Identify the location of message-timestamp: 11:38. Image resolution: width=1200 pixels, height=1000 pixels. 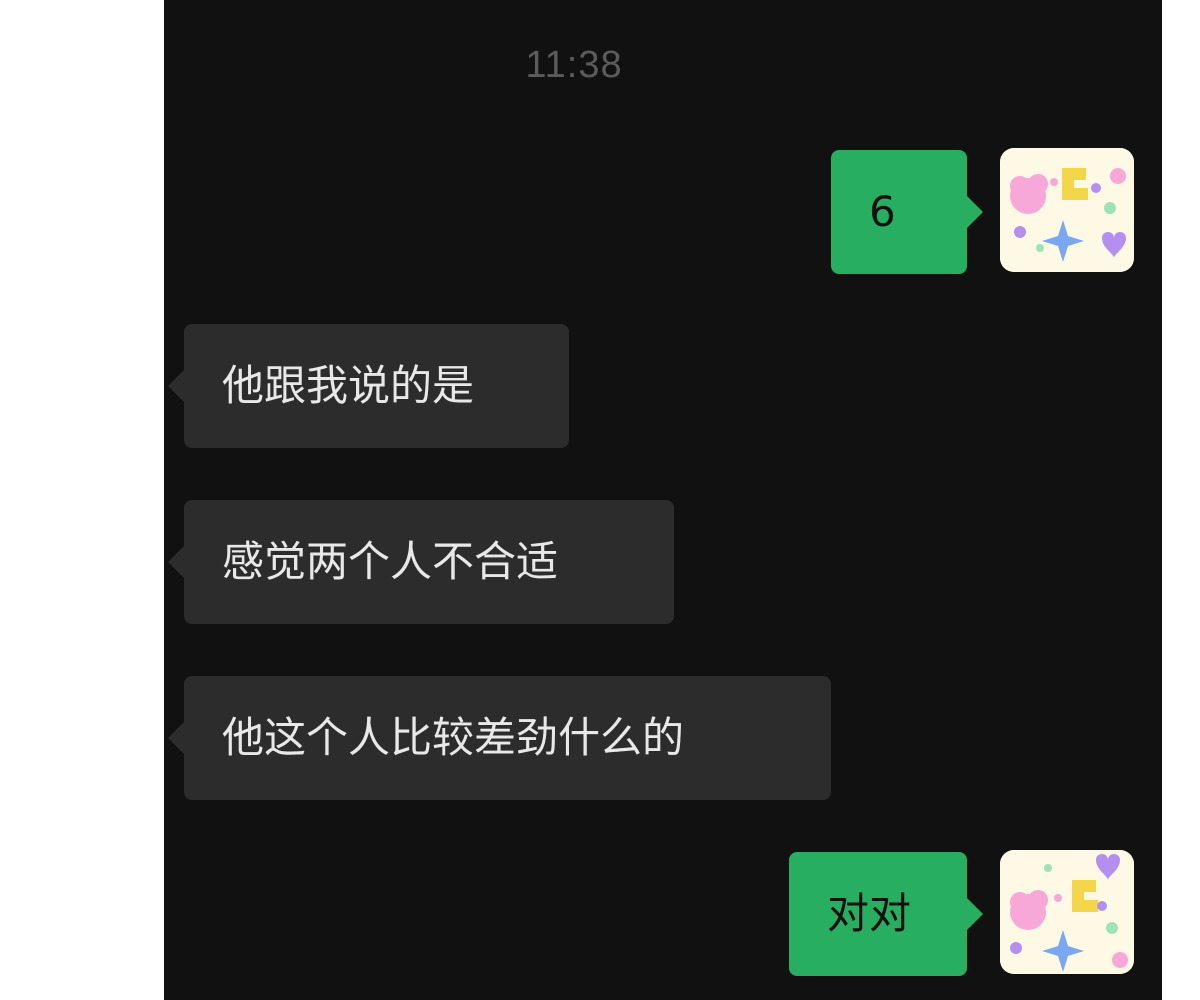
(574, 65).